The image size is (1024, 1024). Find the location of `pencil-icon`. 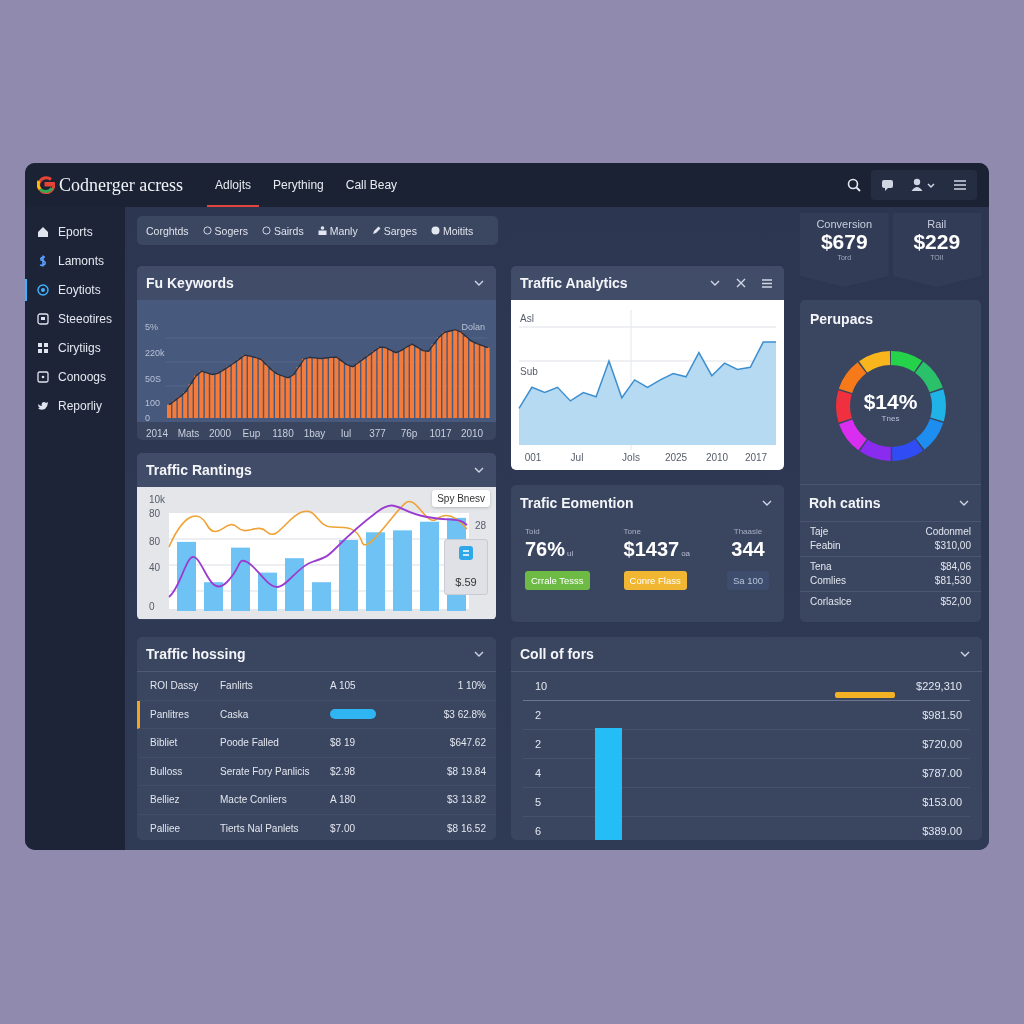

pencil-icon is located at coordinates (376, 230).